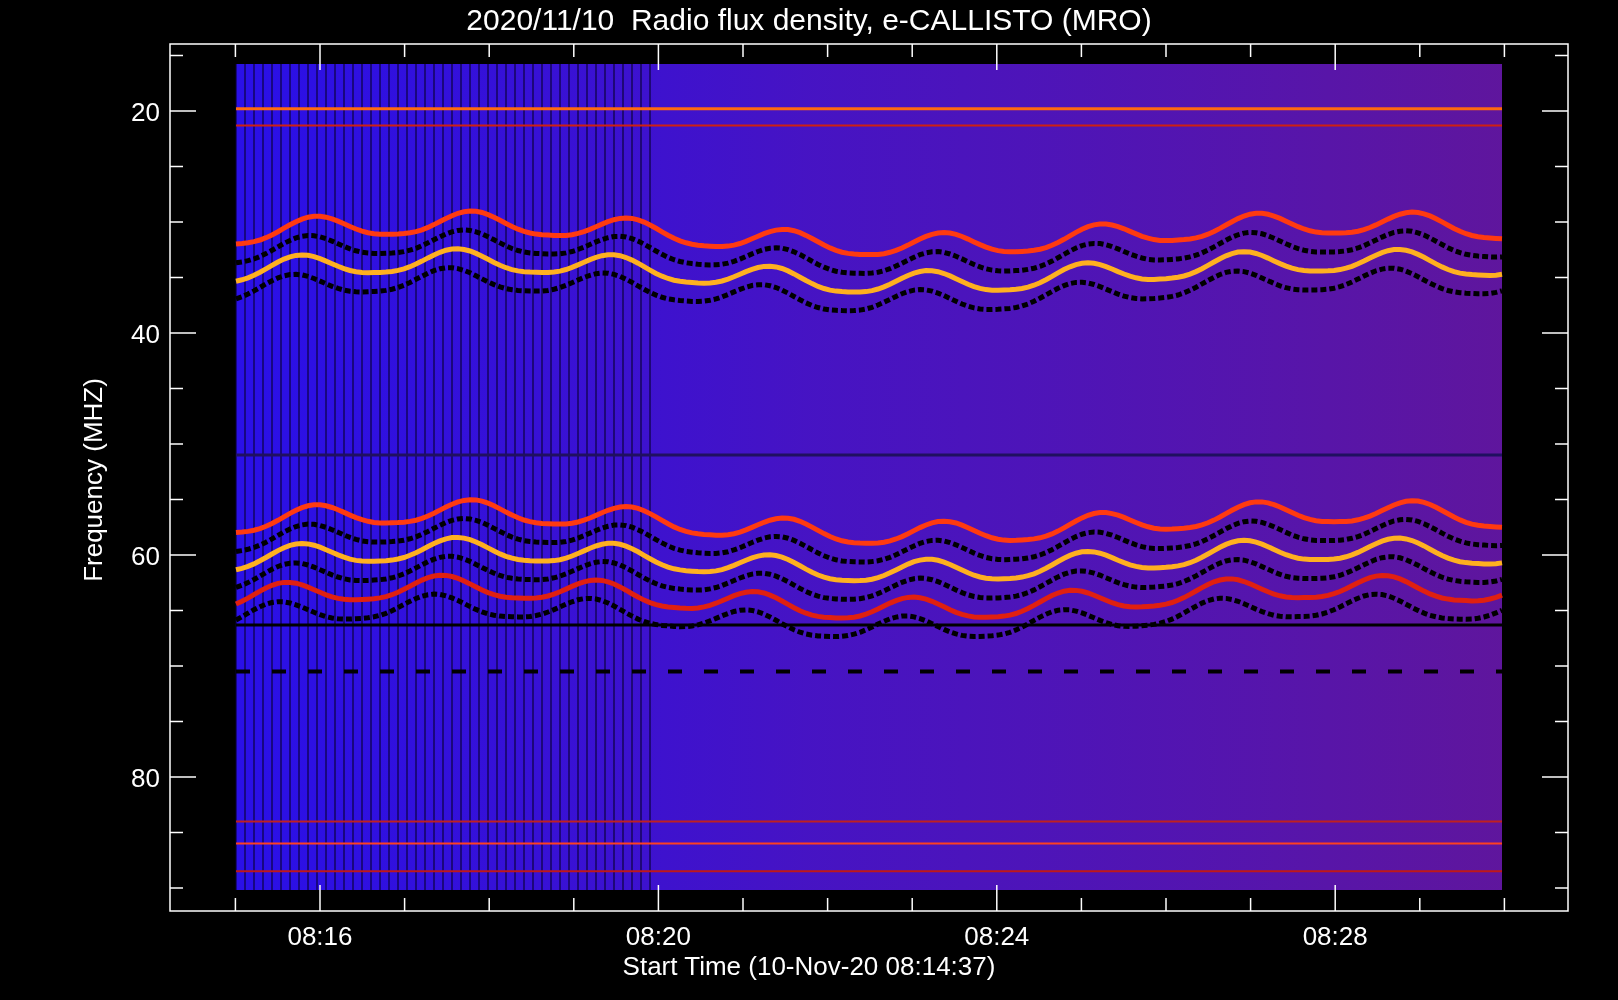 The height and width of the screenshot is (1000, 1618). What do you see at coordinates (145, 334) in the screenshot?
I see `axis-tick-label: 40` at bounding box center [145, 334].